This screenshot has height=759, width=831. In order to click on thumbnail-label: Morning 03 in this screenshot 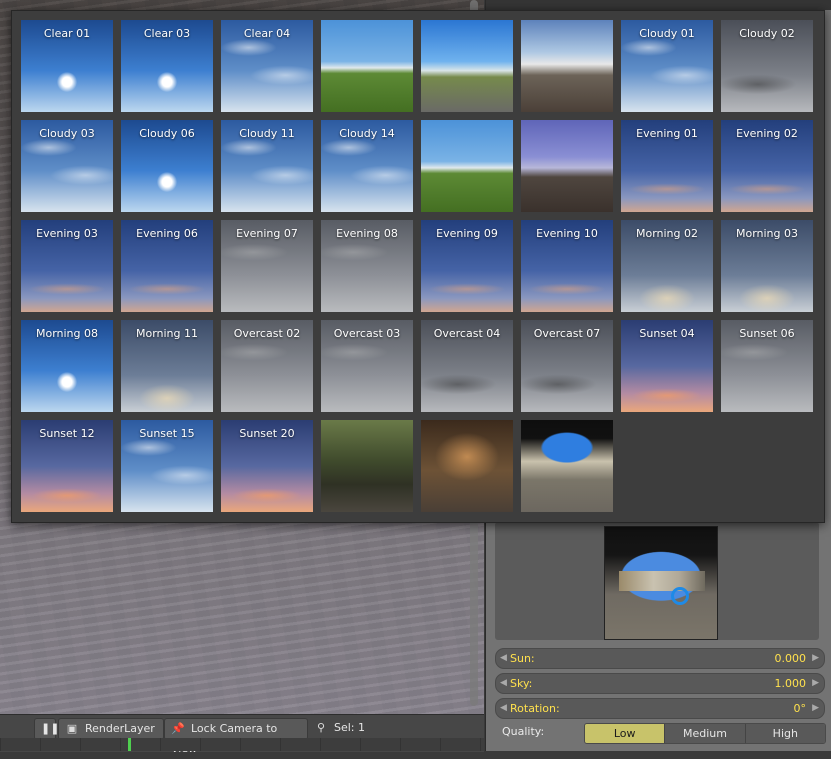, I will do `click(767, 233)`.